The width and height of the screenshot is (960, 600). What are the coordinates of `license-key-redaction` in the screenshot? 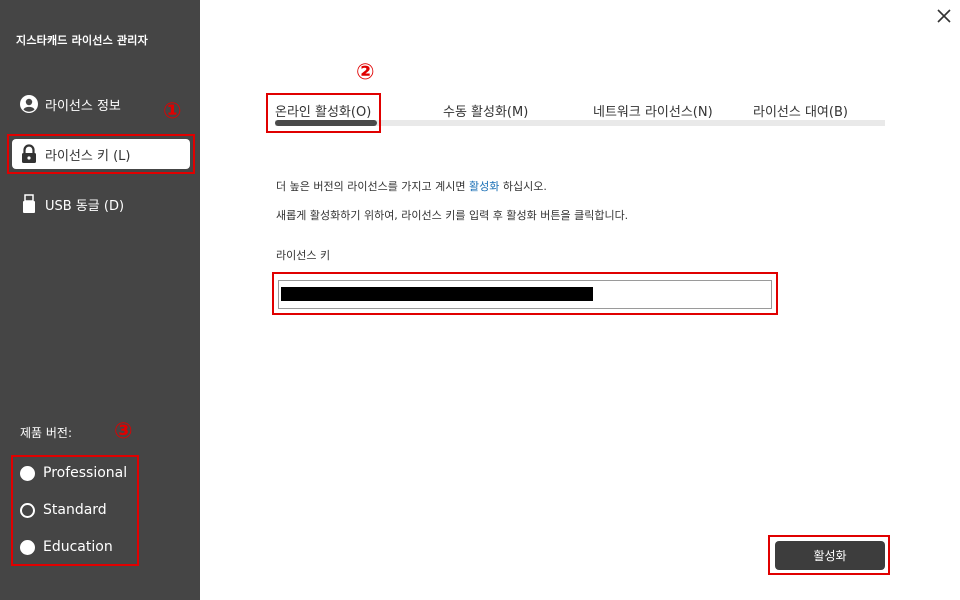 It's located at (437, 294).